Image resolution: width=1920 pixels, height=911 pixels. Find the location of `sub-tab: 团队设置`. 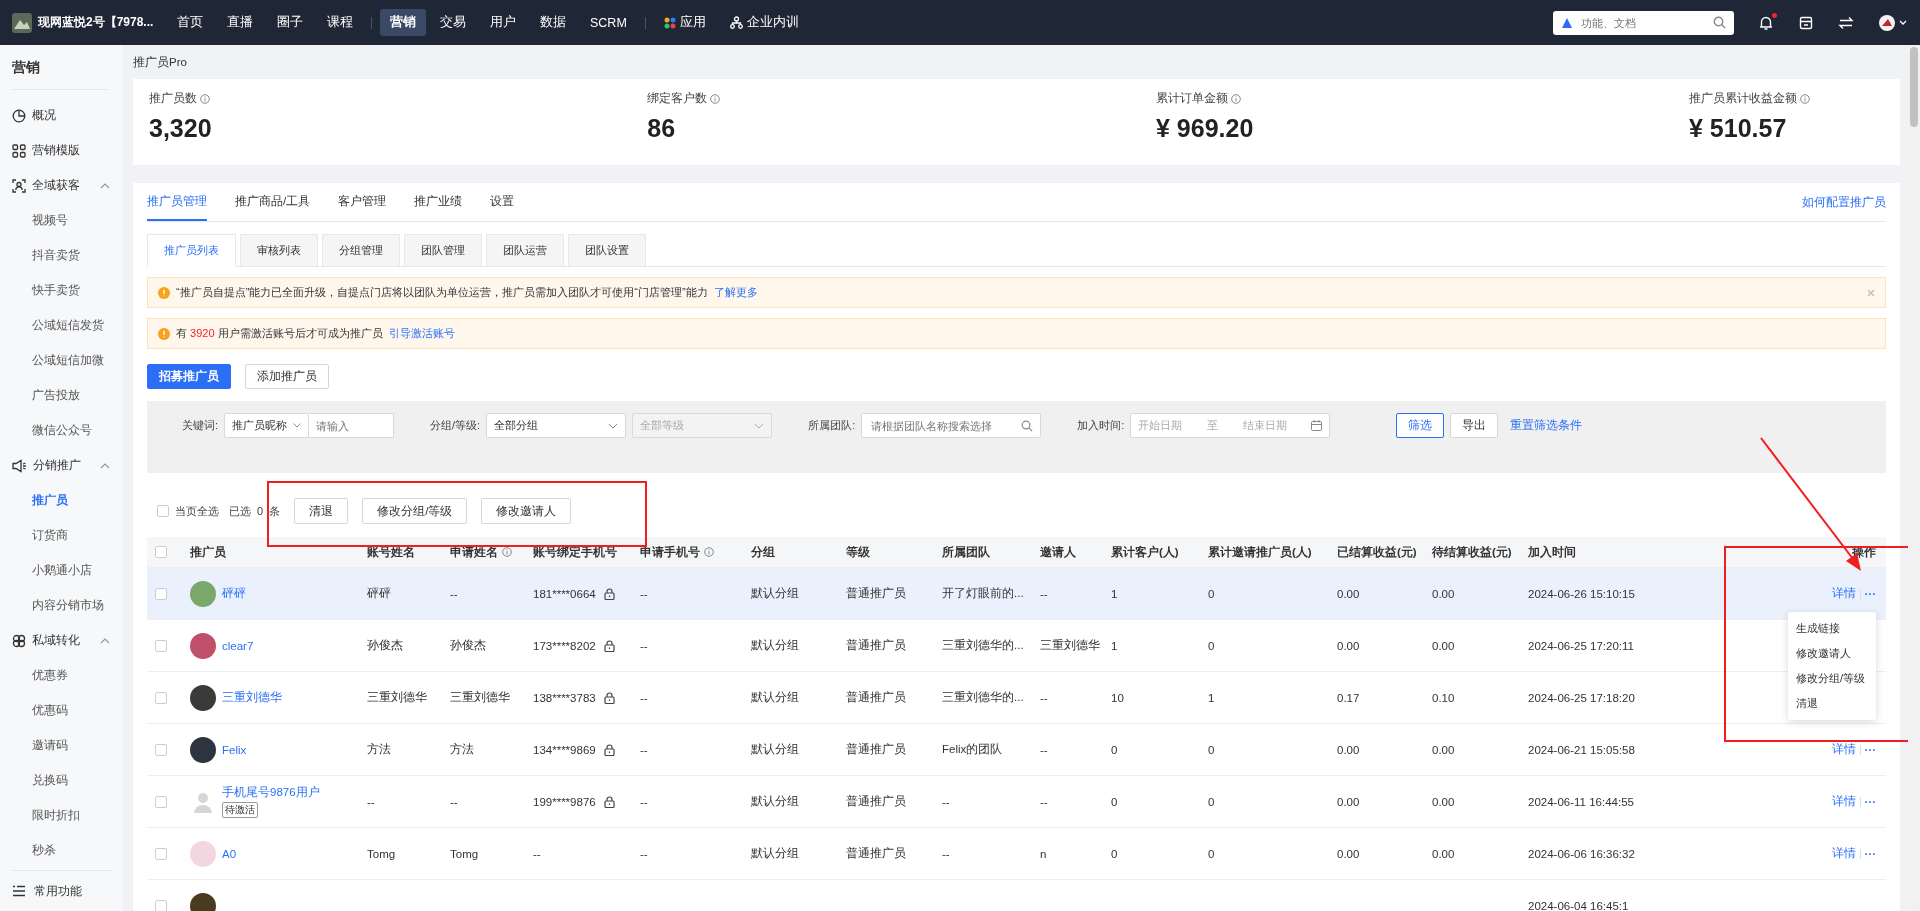

sub-tab: 团队设置 is located at coordinates (607, 250).